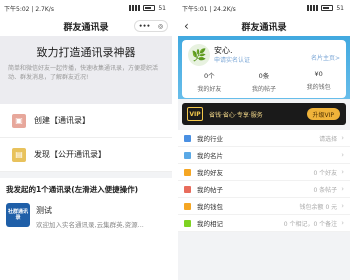  Describe the element at coordinates (264, 172) in the screenshot. I see `menu-item-friends: 我的好友 0 个好友 ›` at that location.